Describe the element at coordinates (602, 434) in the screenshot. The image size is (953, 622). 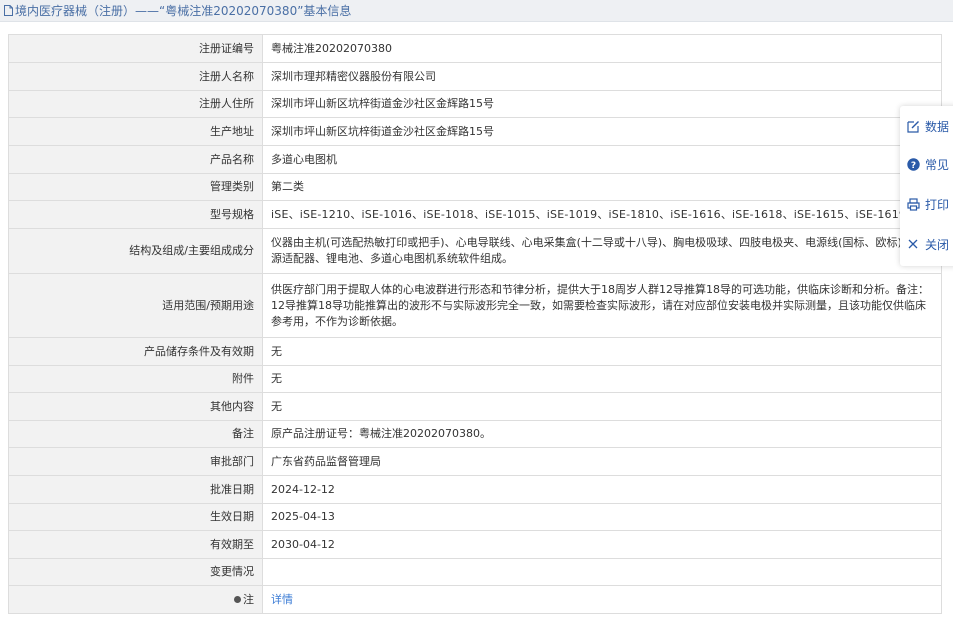
I see `row-value: 原产品注册证号：粤械注准20202070380。` at that location.